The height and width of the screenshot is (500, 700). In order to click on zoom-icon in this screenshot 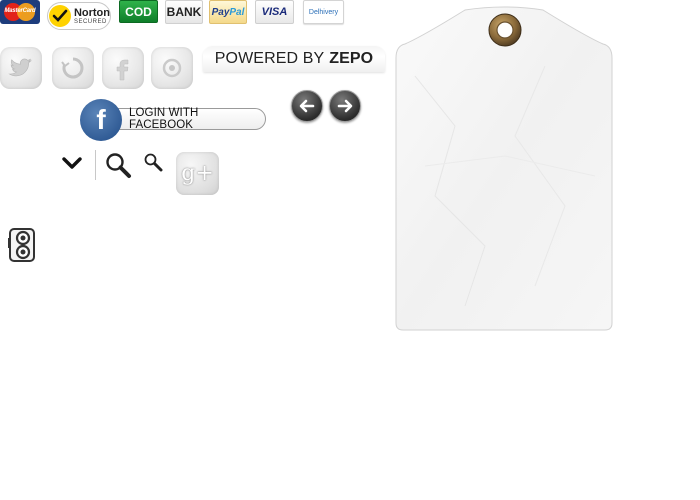, I will do `click(153, 162)`.